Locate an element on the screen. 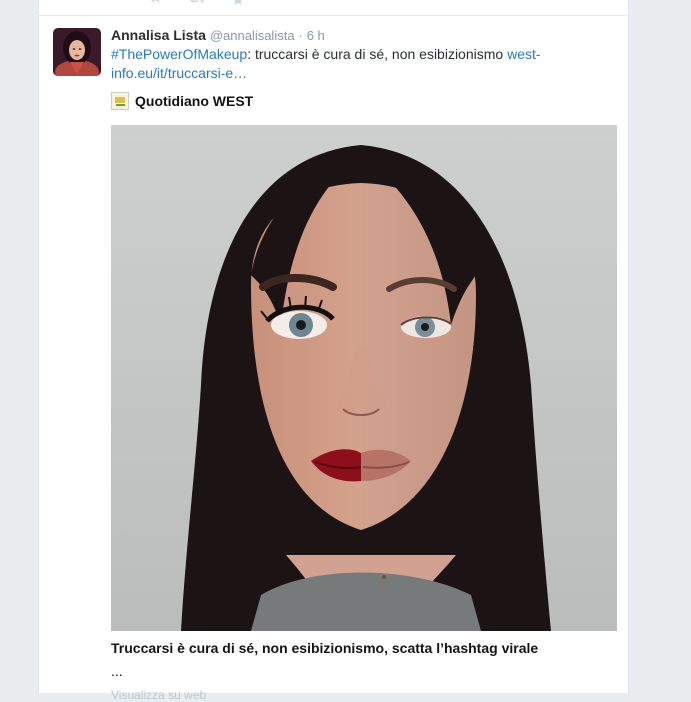 The height and width of the screenshot is (702, 691). user-fullname: Annalisa Lista is located at coordinates (158, 35).